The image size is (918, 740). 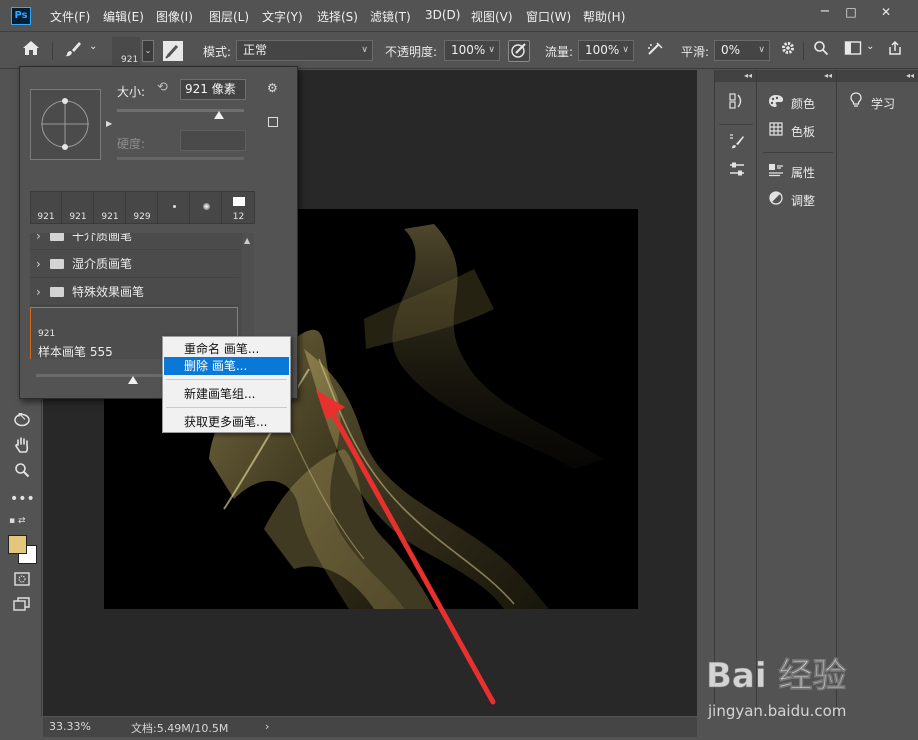 I want to click on recent-brush: 929, so click(x=142, y=207).